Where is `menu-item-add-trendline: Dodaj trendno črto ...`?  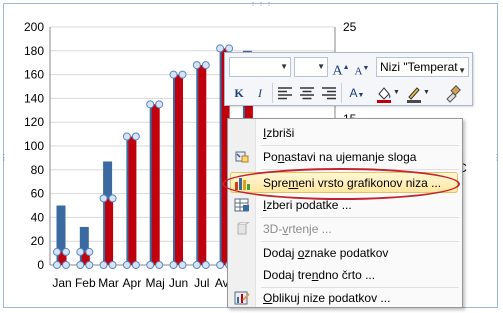
menu-item-add-trendline: Dodaj trendno črto ... is located at coordinates (345, 275).